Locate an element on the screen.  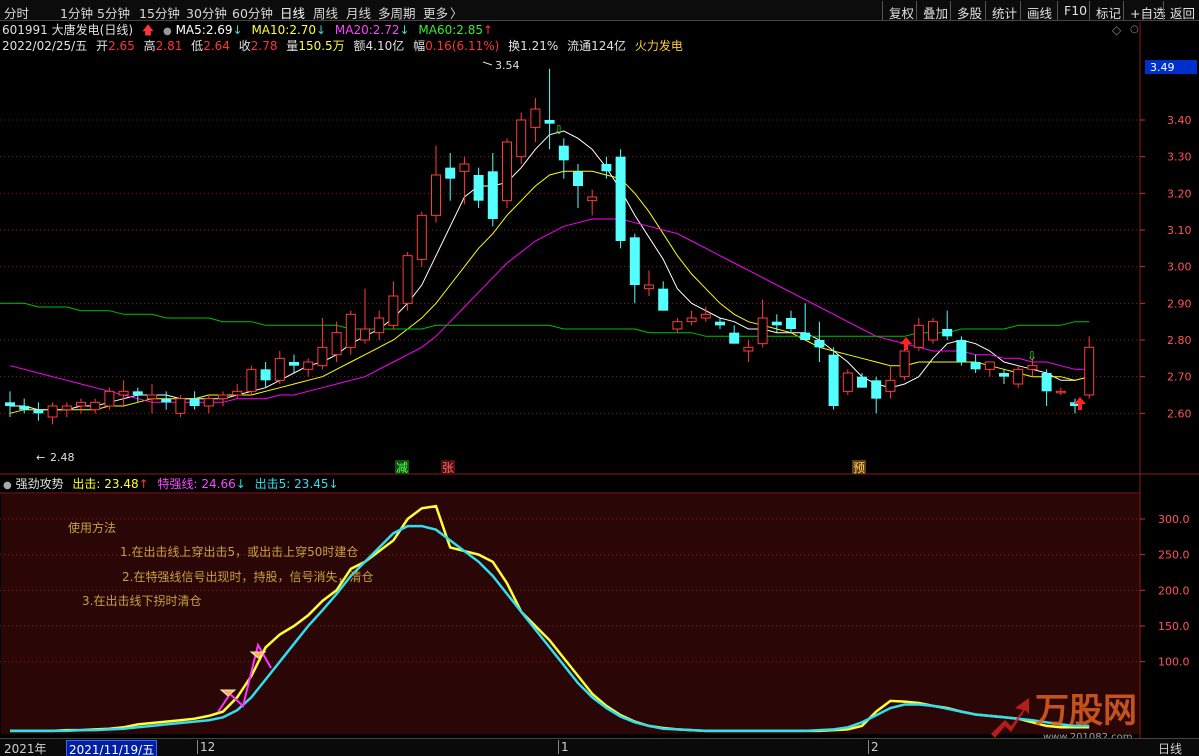
cursor-date: 2021/11/19/五 is located at coordinates (112, 748).